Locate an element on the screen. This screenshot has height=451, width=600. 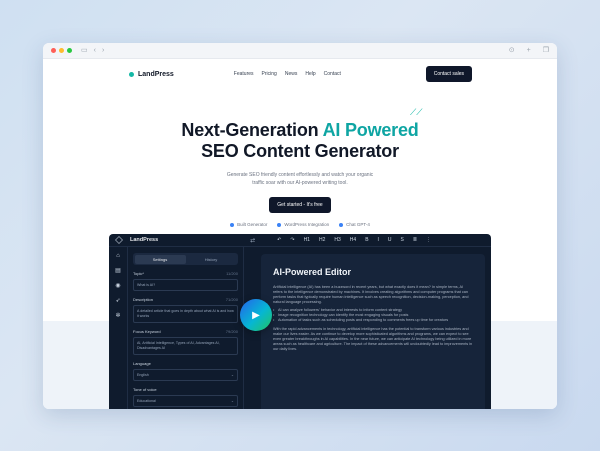
editor-toolbar: ↶ ↷ H1 H2 H3 H4 B I U S ≣ ⋮ is located at coordinates (354, 240).